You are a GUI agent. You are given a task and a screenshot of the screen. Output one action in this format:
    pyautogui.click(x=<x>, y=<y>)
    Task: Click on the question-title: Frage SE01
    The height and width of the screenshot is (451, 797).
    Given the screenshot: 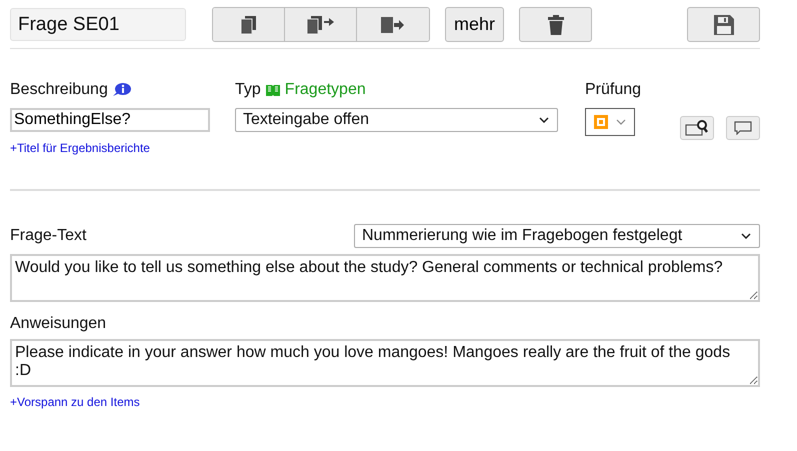 What is the action you would take?
    pyautogui.click(x=98, y=24)
    